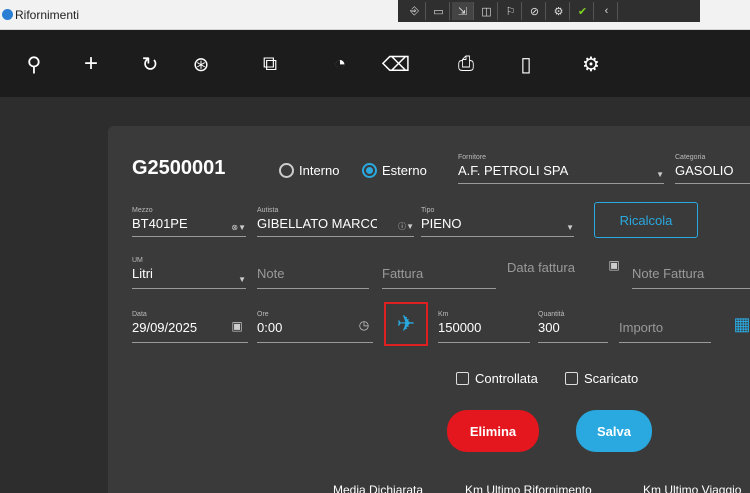 This screenshot has width=750, height=493. I want to click on tipo-value: PIENO, so click(441, 223).